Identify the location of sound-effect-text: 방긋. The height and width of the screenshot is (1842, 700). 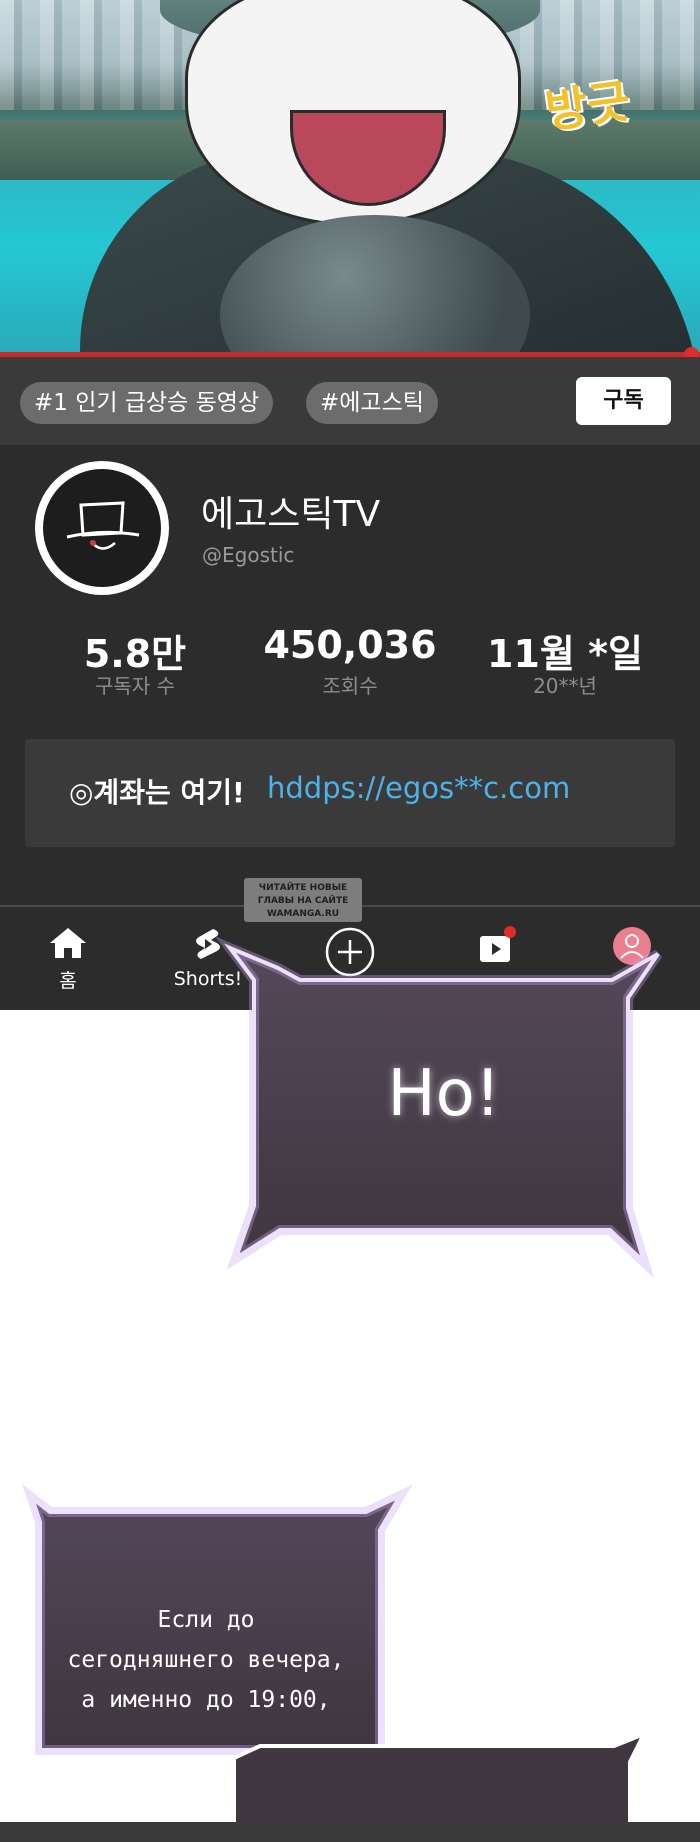
(588, 106).